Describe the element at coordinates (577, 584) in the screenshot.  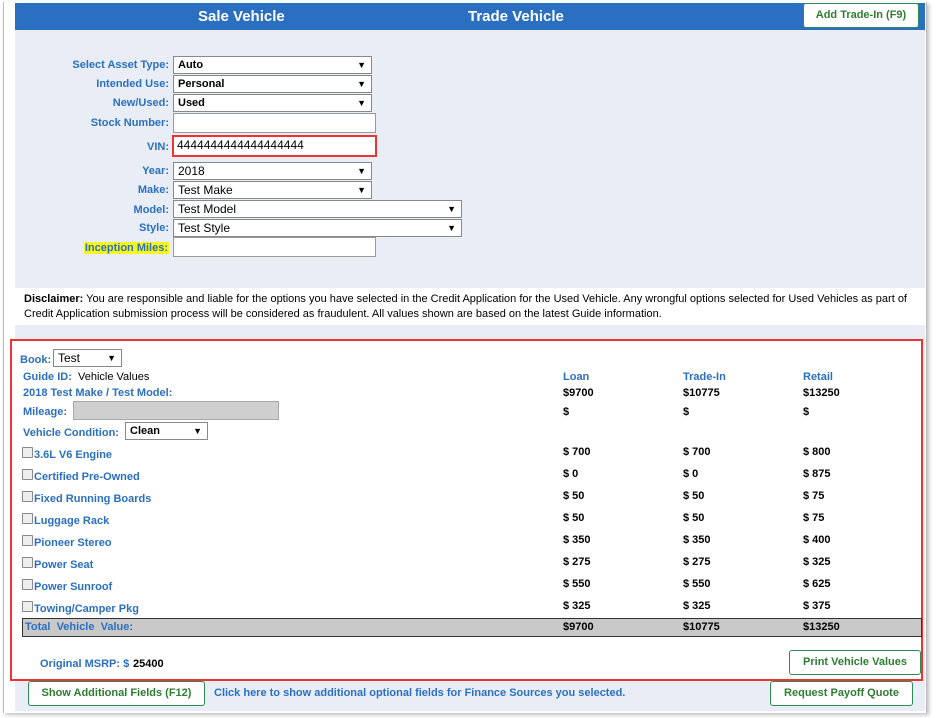
I see `option-value-loan: $ 550` at that location.